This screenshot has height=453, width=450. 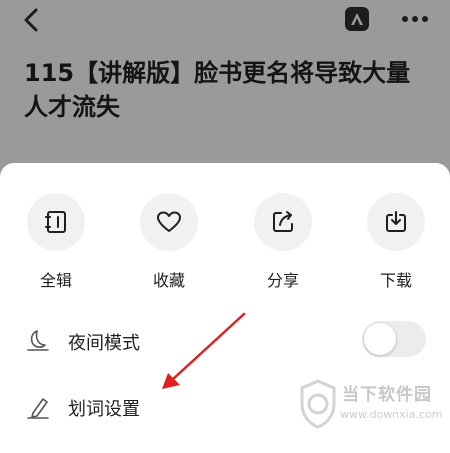 What do you see at coordinates (55, 280) in the screenshot?
I see `action-album-label: 全辑` at bounding box center [55, 280].